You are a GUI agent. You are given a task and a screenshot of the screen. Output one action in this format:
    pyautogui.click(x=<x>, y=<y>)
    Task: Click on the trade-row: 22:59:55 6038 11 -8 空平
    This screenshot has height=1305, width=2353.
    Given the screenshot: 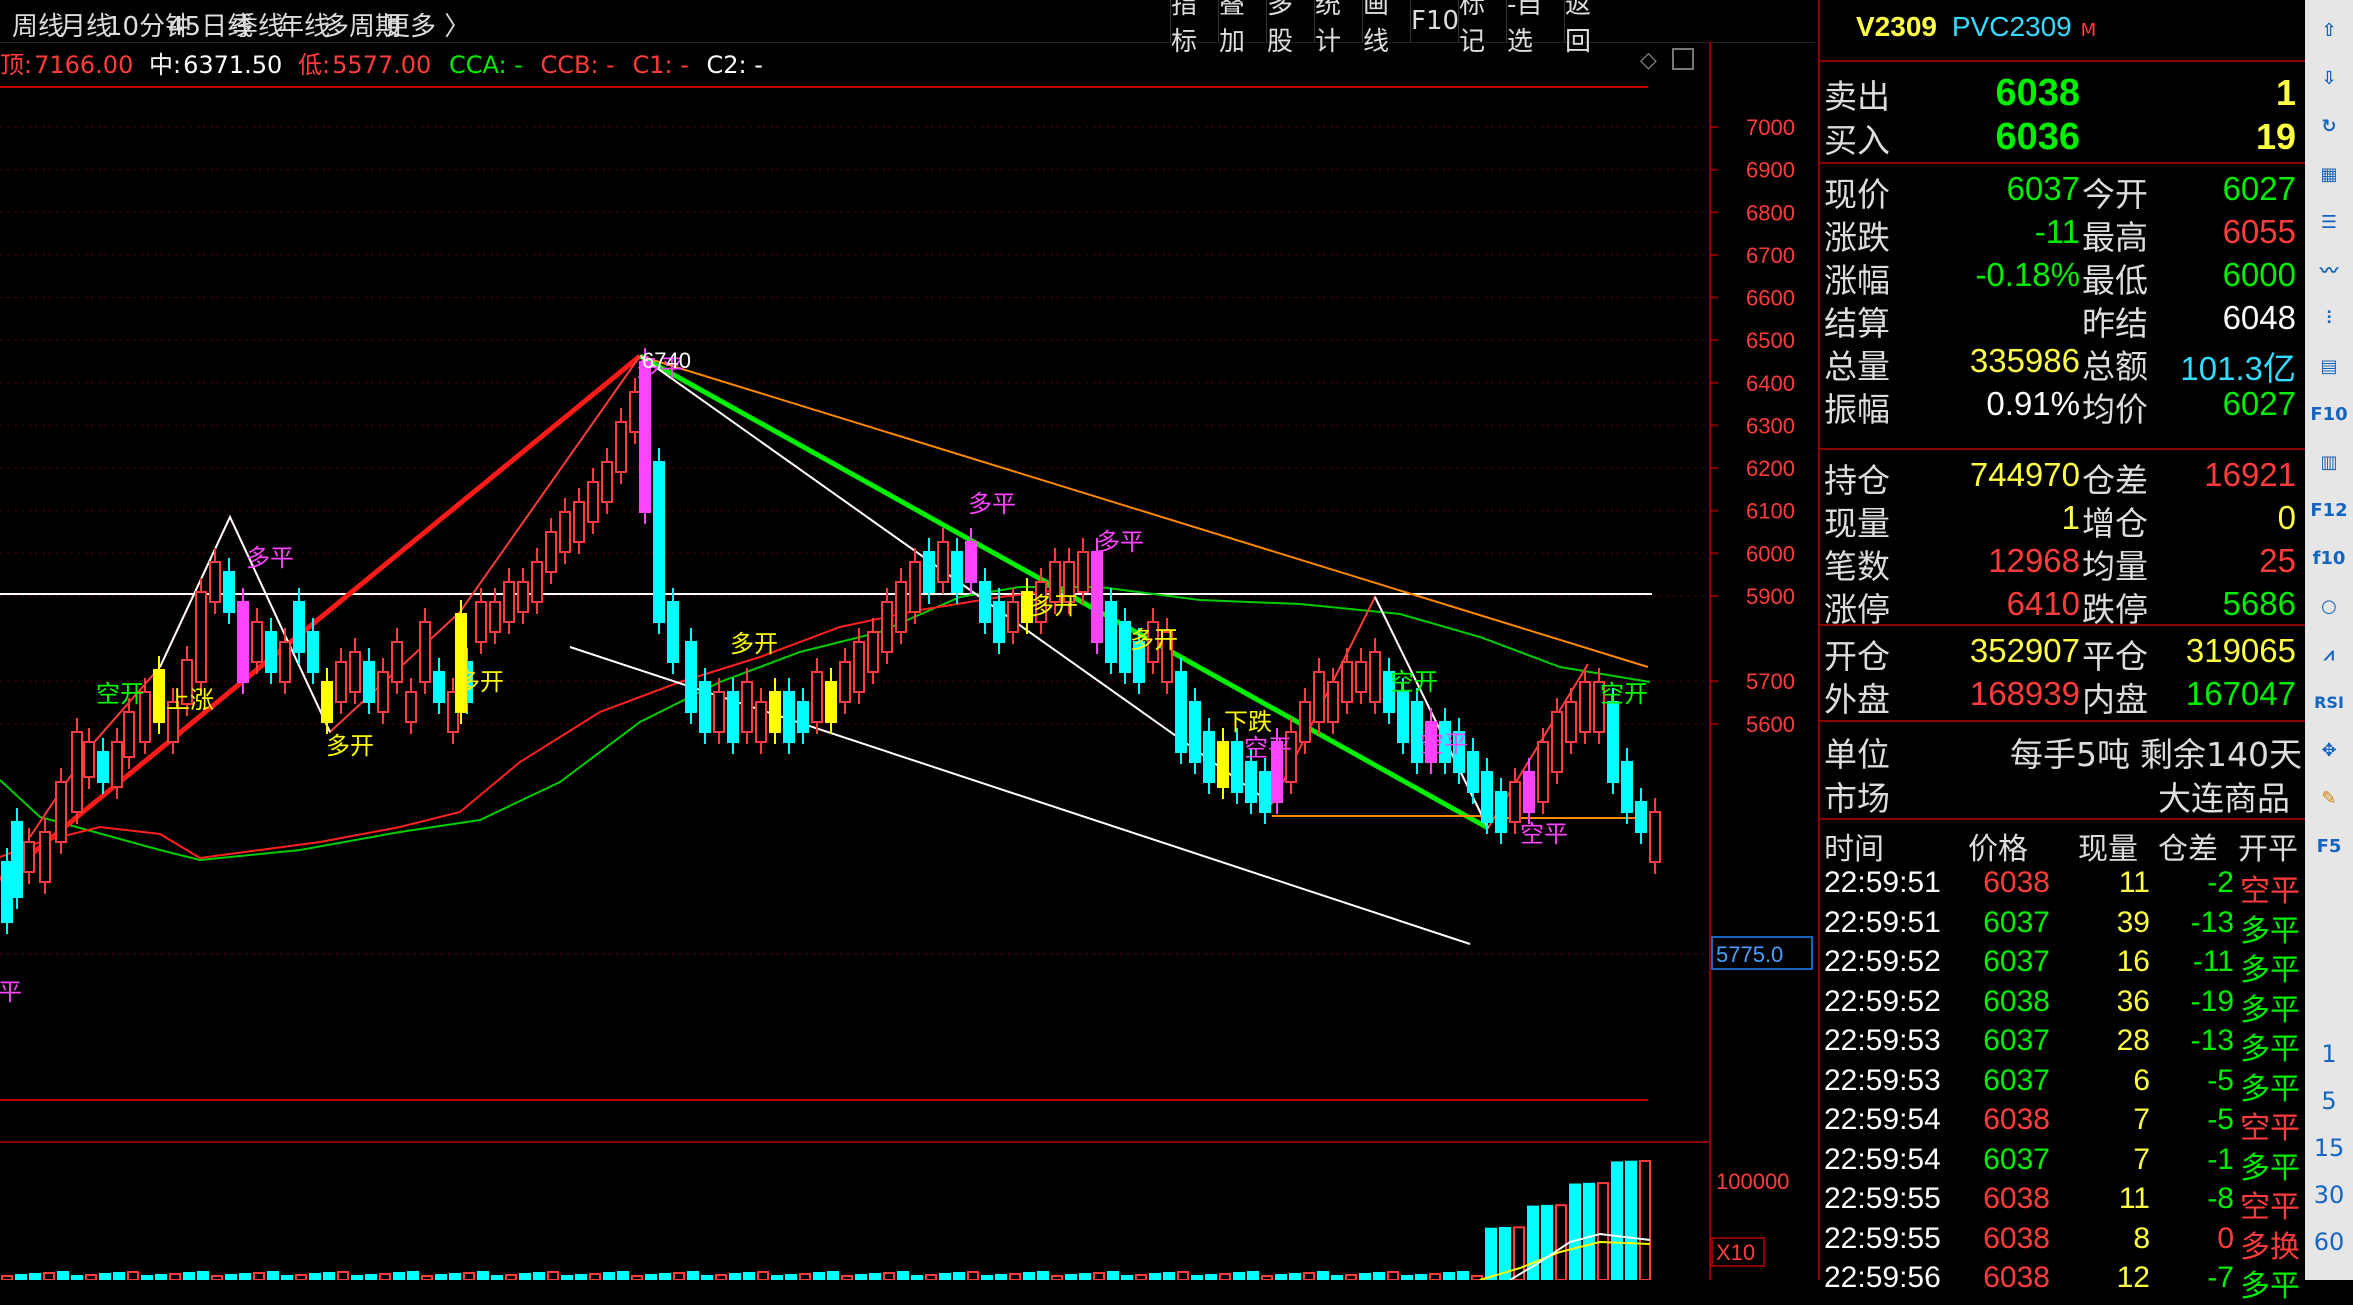 What is the action you would take?
    pyautogui.click(x=2063, y=1202)
    